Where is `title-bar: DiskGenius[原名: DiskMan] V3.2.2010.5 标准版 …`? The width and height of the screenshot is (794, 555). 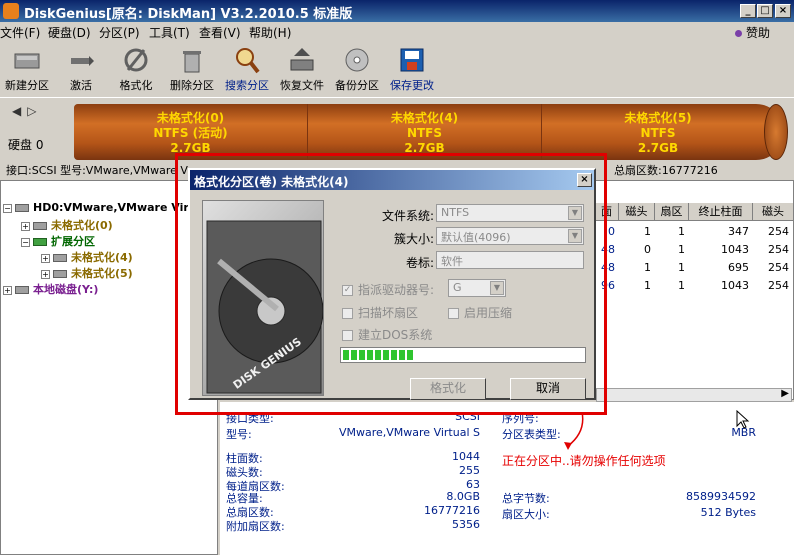
title-bar: DiskGenius[原名: DiskMan] V3.2.2010.5 标准版 … is located at coordinates (397, 11).